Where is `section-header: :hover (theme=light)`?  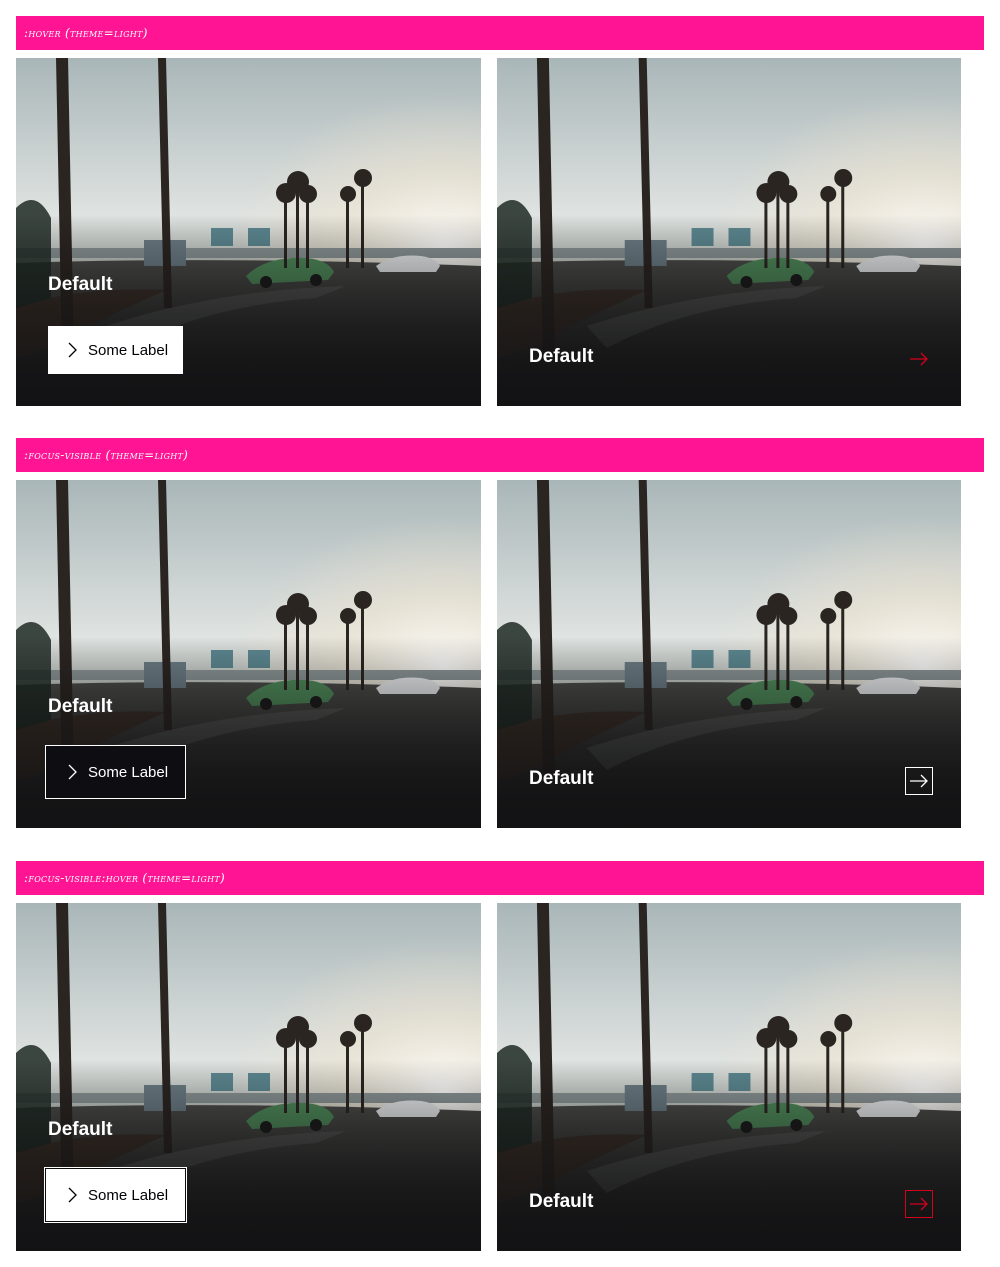 section-header: :hover (theme=light) is located at coordinates (500, 33).